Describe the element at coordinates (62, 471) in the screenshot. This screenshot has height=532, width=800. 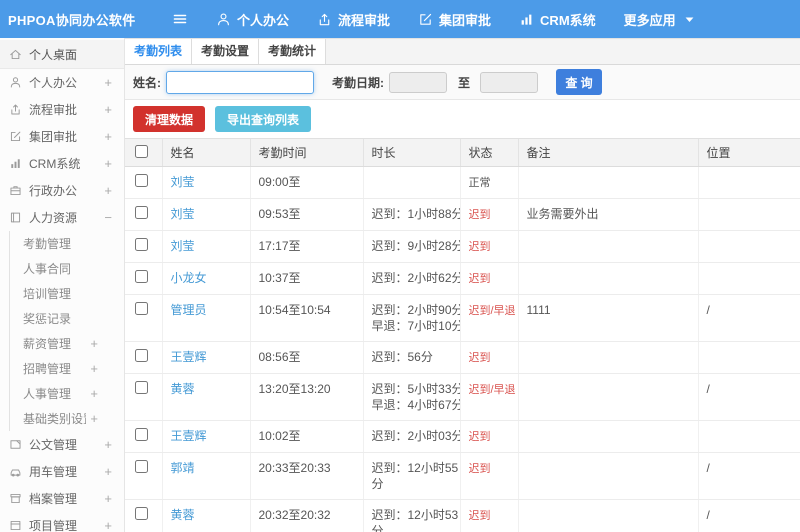
I see `sidebar-item-vehicle-management: 用车管理 +` at that location.